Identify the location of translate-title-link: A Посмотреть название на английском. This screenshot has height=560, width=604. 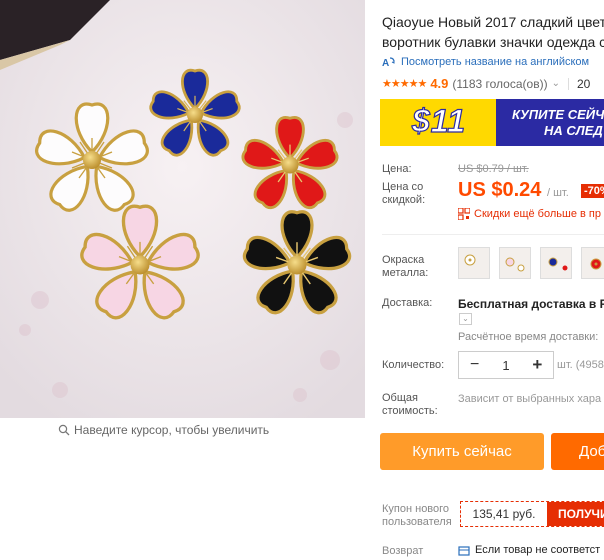
(485, 62).